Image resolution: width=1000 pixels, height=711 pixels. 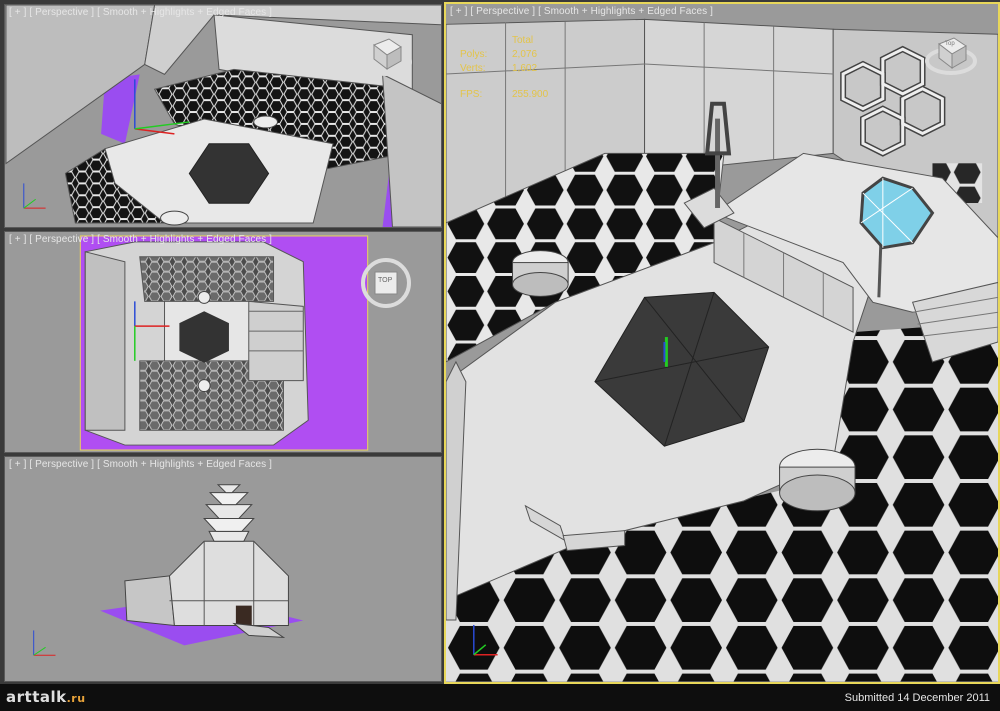 I want to click on stats-value: Total, so click(x=523, y=40).